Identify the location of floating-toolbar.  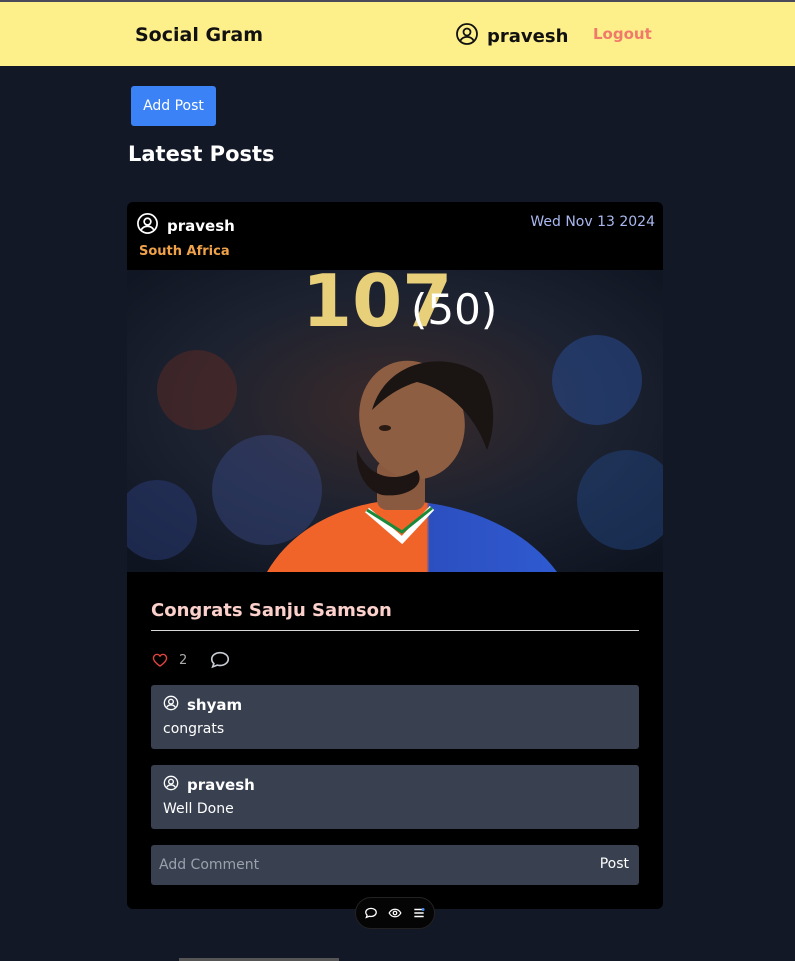
(395, 913).